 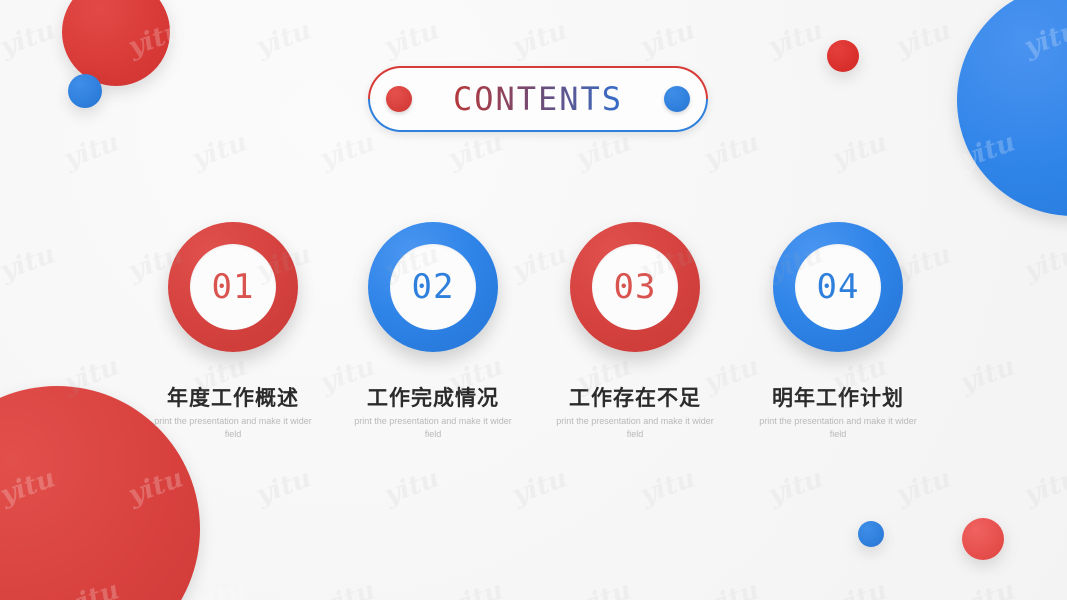 I want to click on decorative-circle-blue-right-large, so click(x=1012, y=108).